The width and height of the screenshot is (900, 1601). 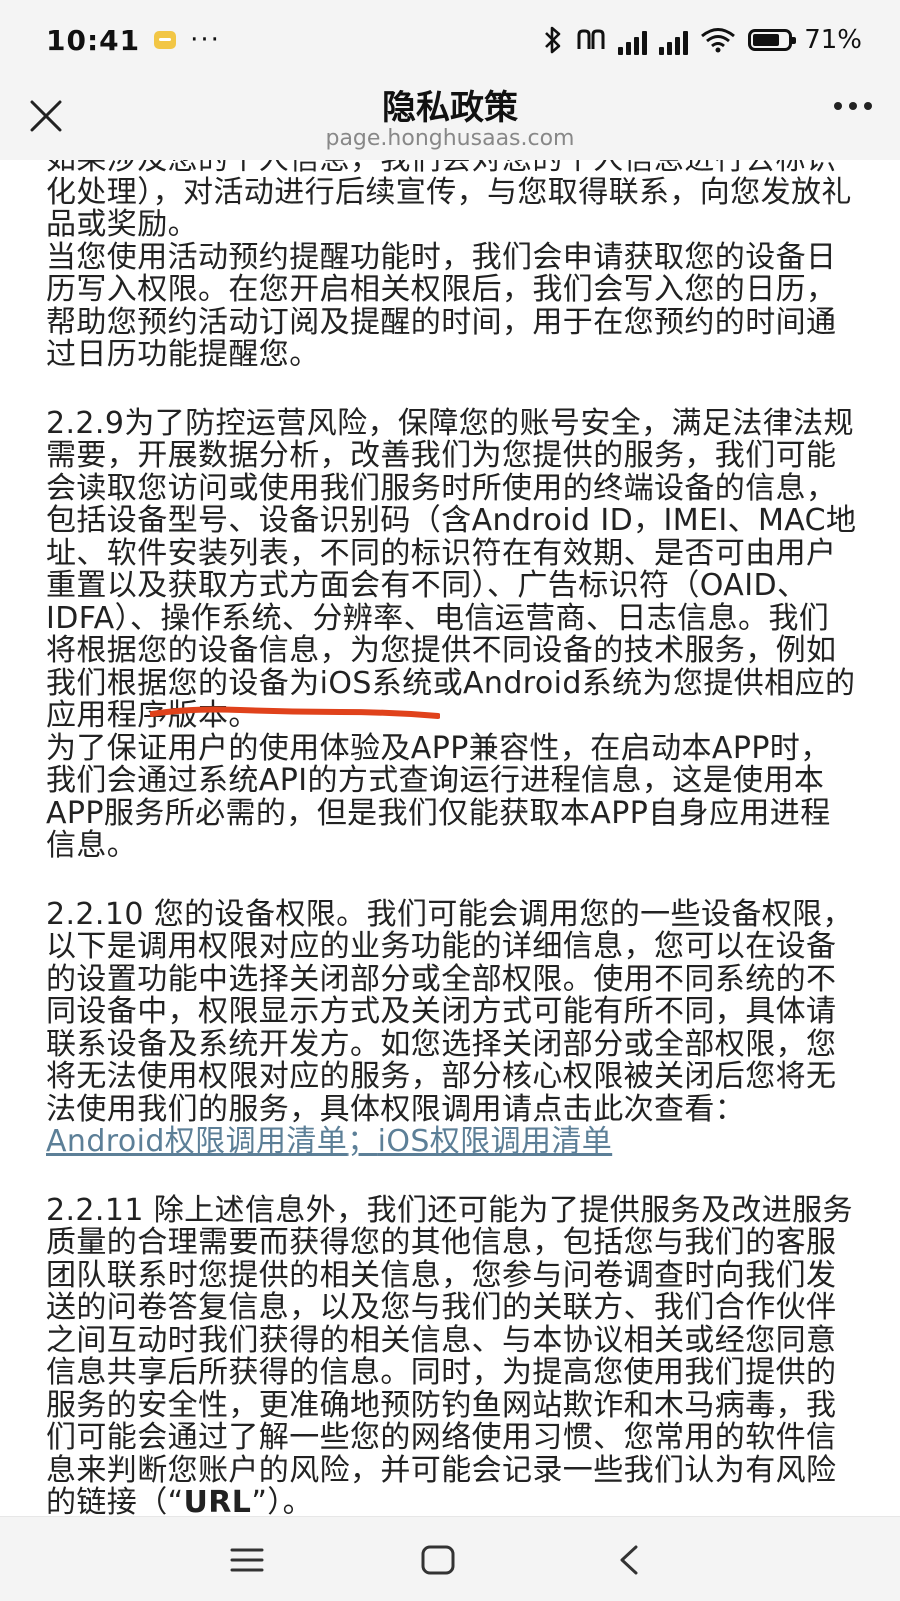 What do you see at coordinates (450, 108) in the screenshot?
I see `page-title: 隐私政策` at bounding box center [450, 108].